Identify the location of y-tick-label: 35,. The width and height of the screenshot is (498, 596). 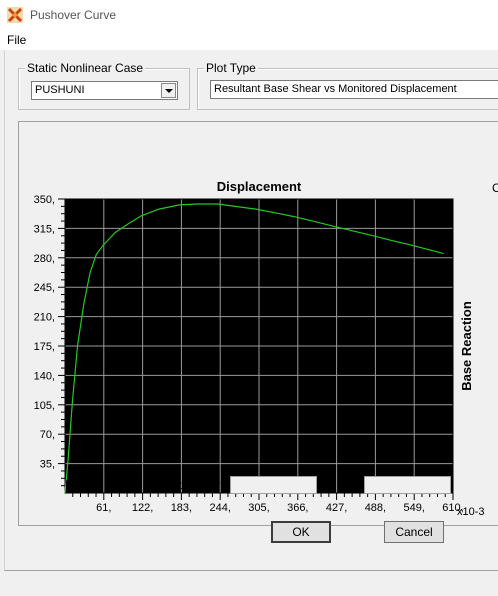
(47, 465).